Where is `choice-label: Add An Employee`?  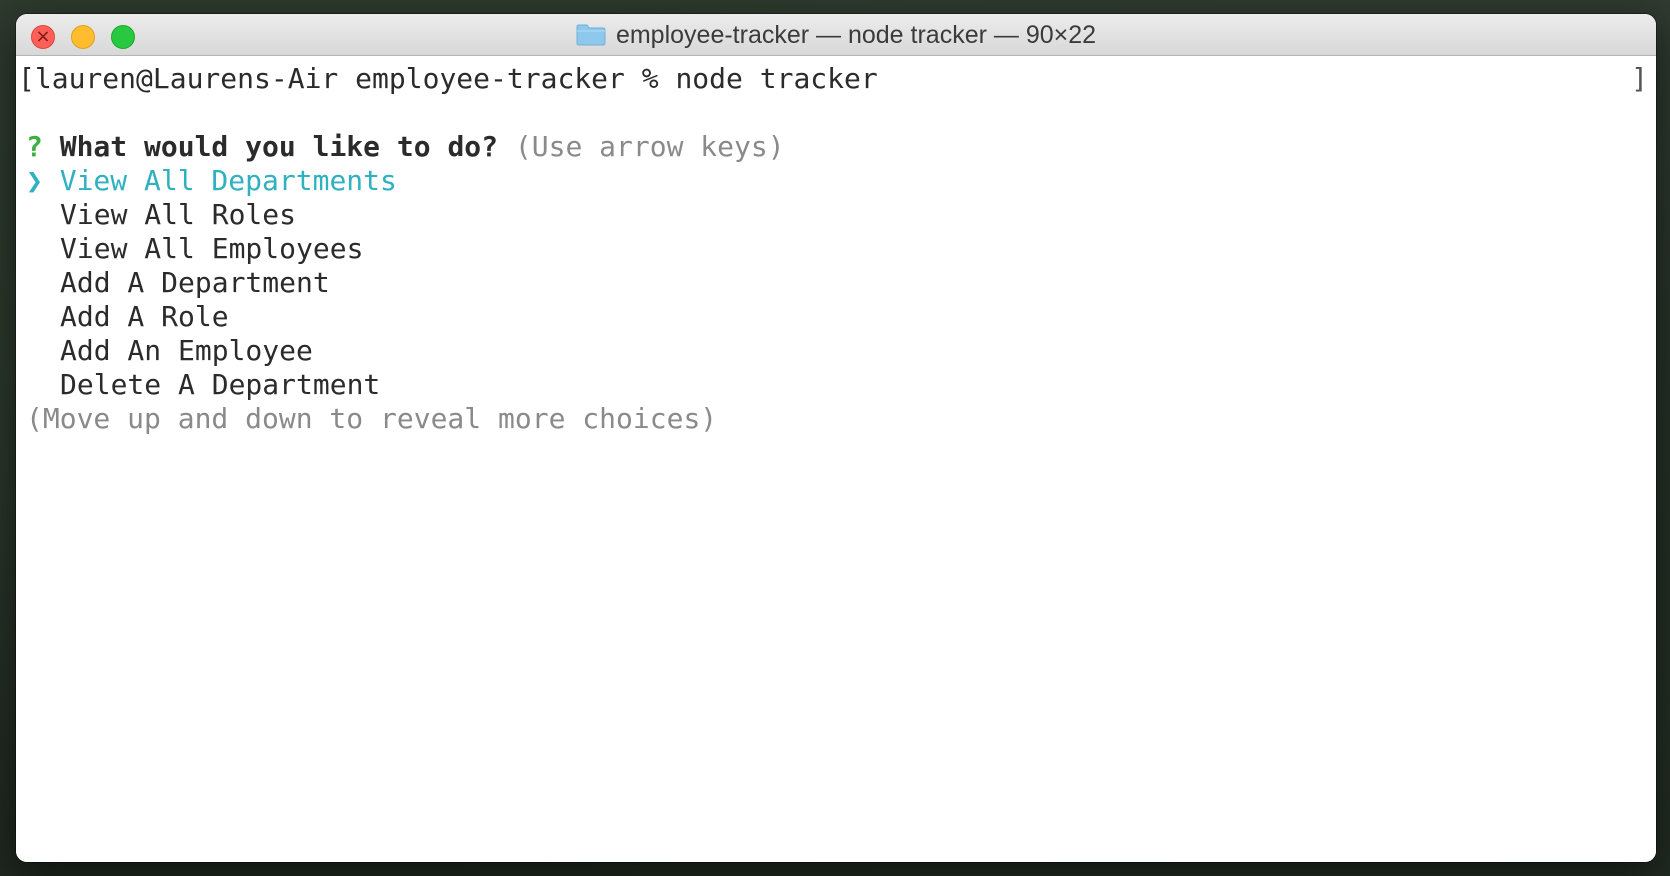
choice-label: Add An Employee is located at coordinates (186, 350).